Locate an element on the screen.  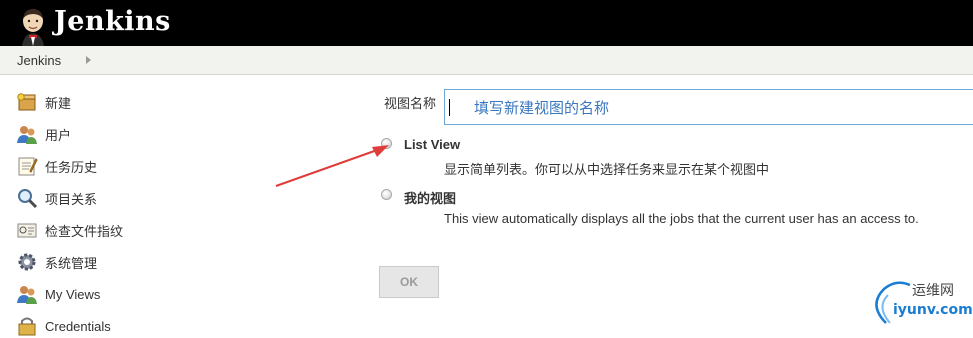
sidebar-item-label: 用户 is located at coordinates (58, 135).